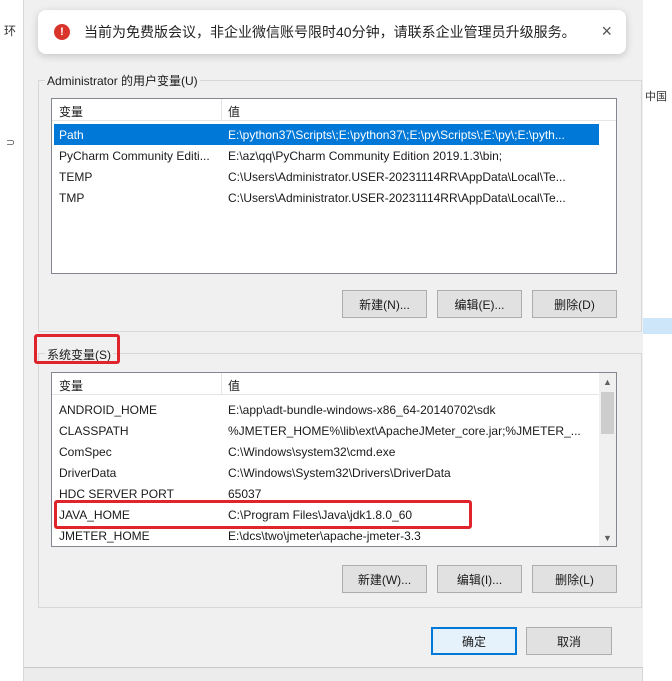 The width and height of the screenshot is (672, 681). I want to click on list-item: HDC SERVER PORT 65037, so click(326, 493).